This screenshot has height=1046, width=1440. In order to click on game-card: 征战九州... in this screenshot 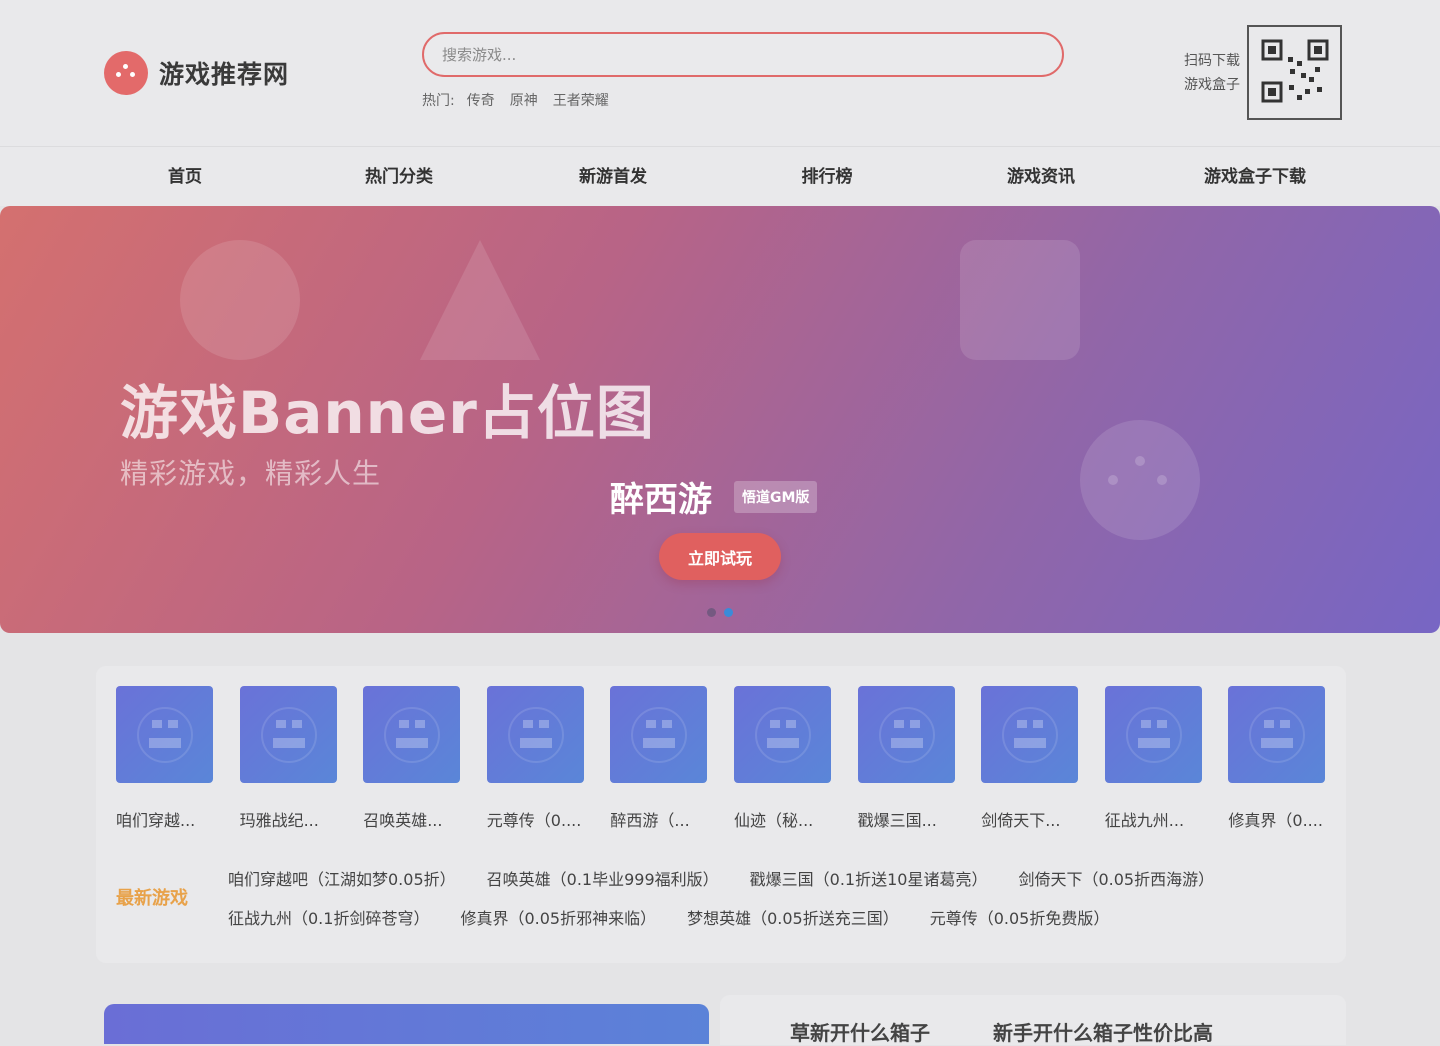, I will do `click(1153, 758)`.